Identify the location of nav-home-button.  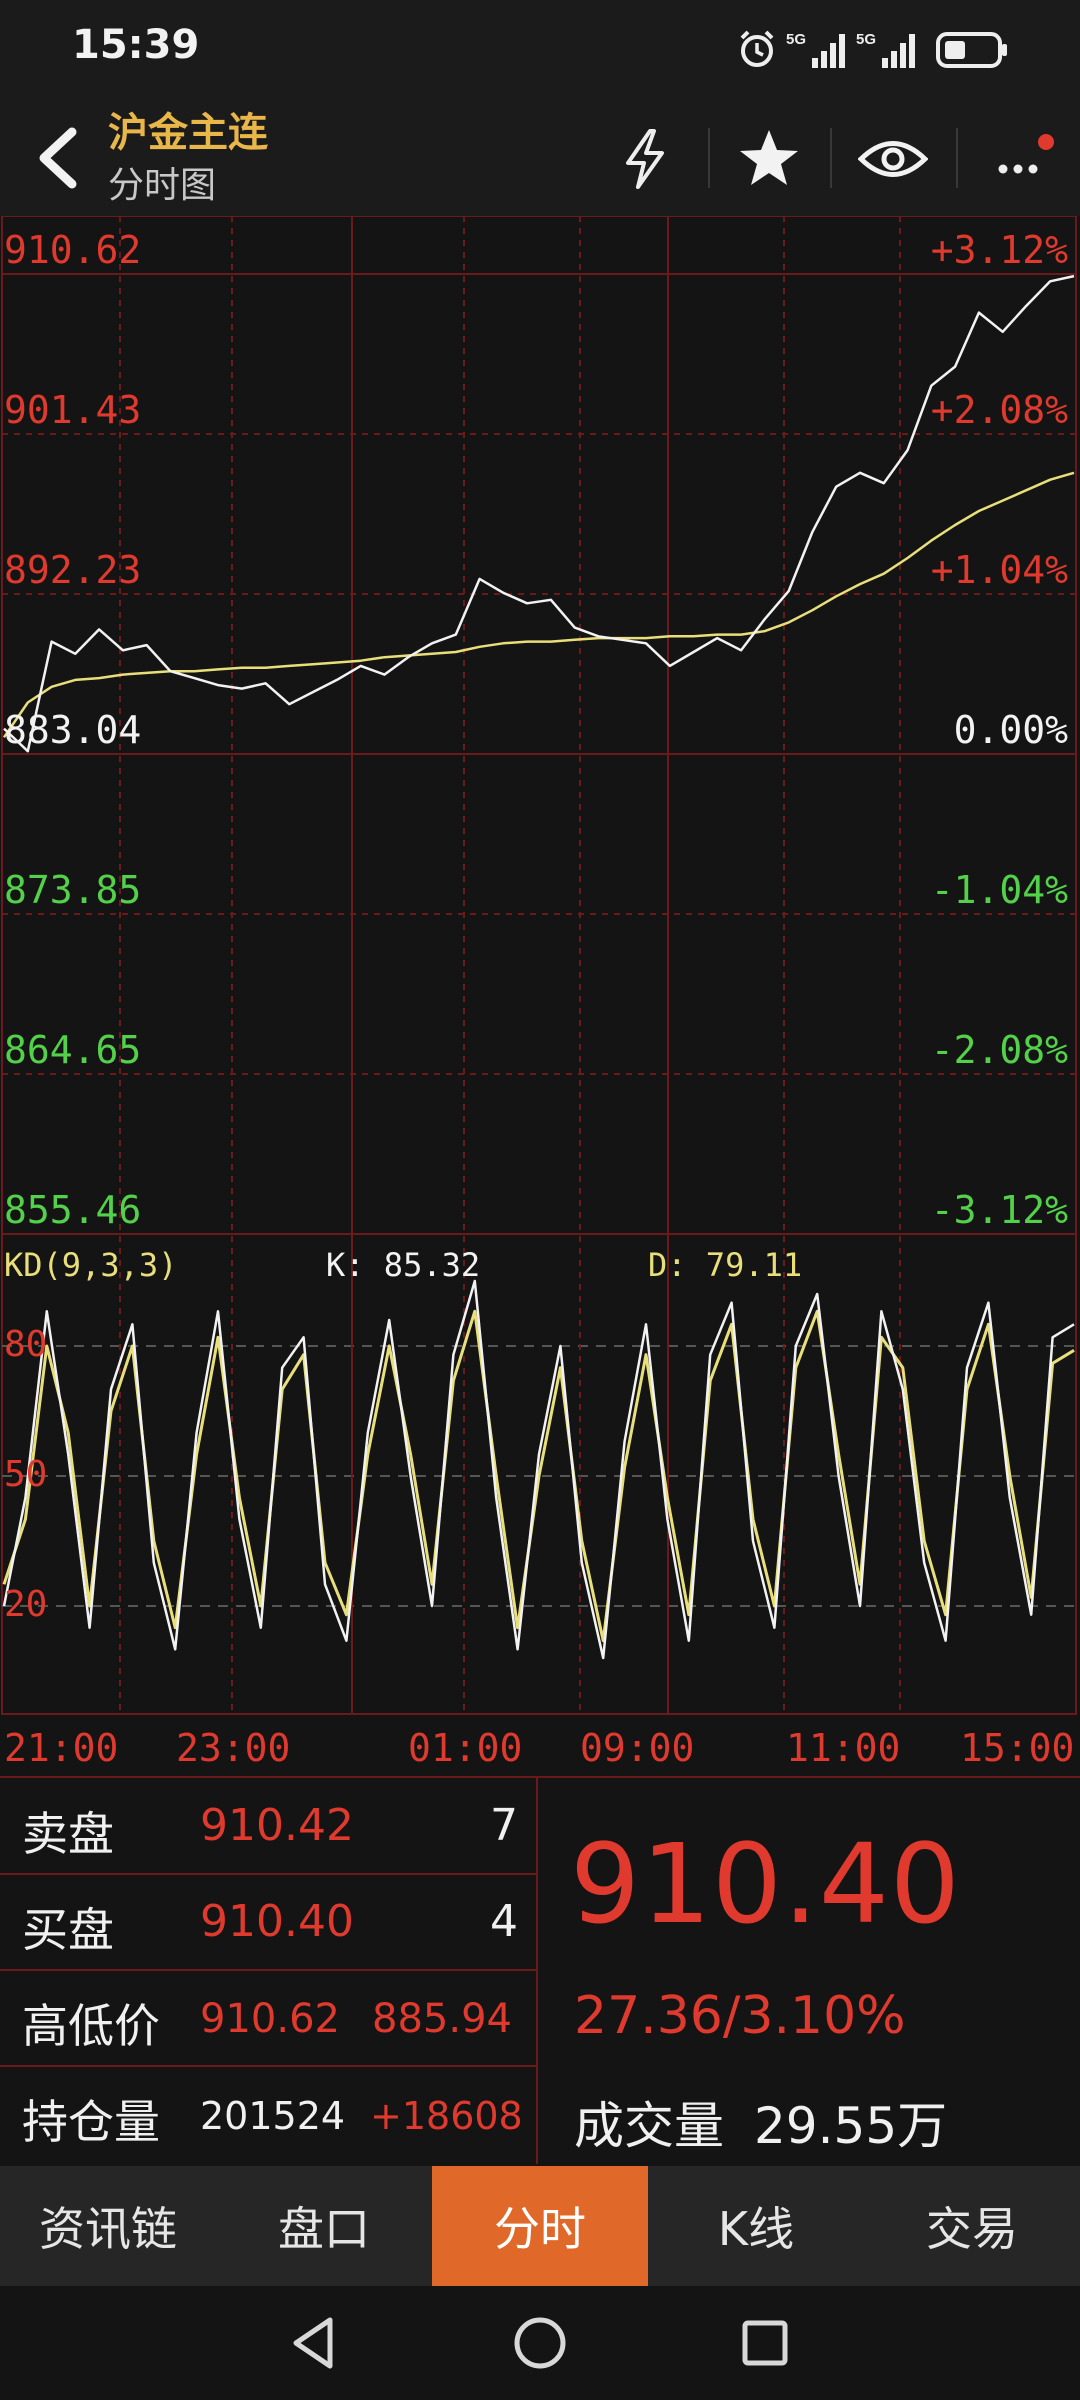
(540, 2343).